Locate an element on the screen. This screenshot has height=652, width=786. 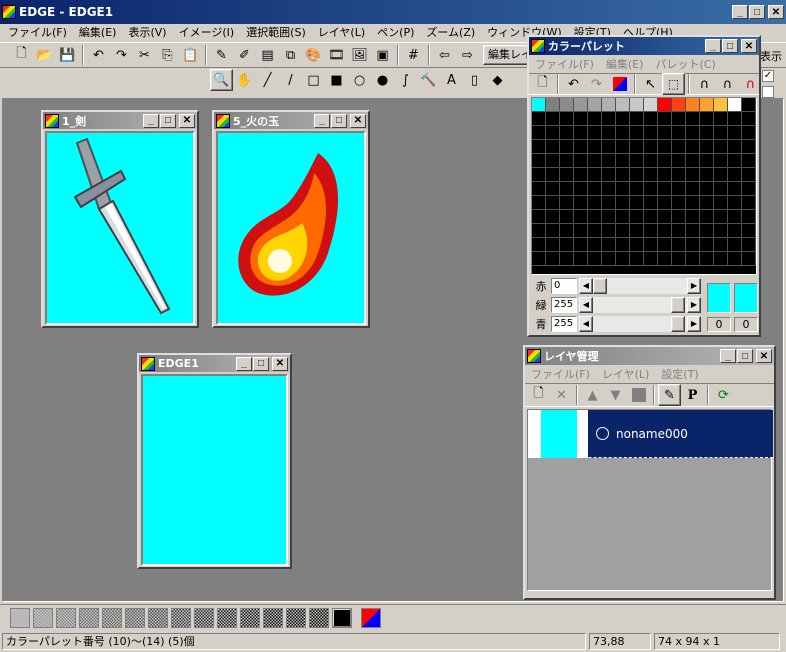
main-menu-item: 表示(V) is located at coordinates (147, 32).